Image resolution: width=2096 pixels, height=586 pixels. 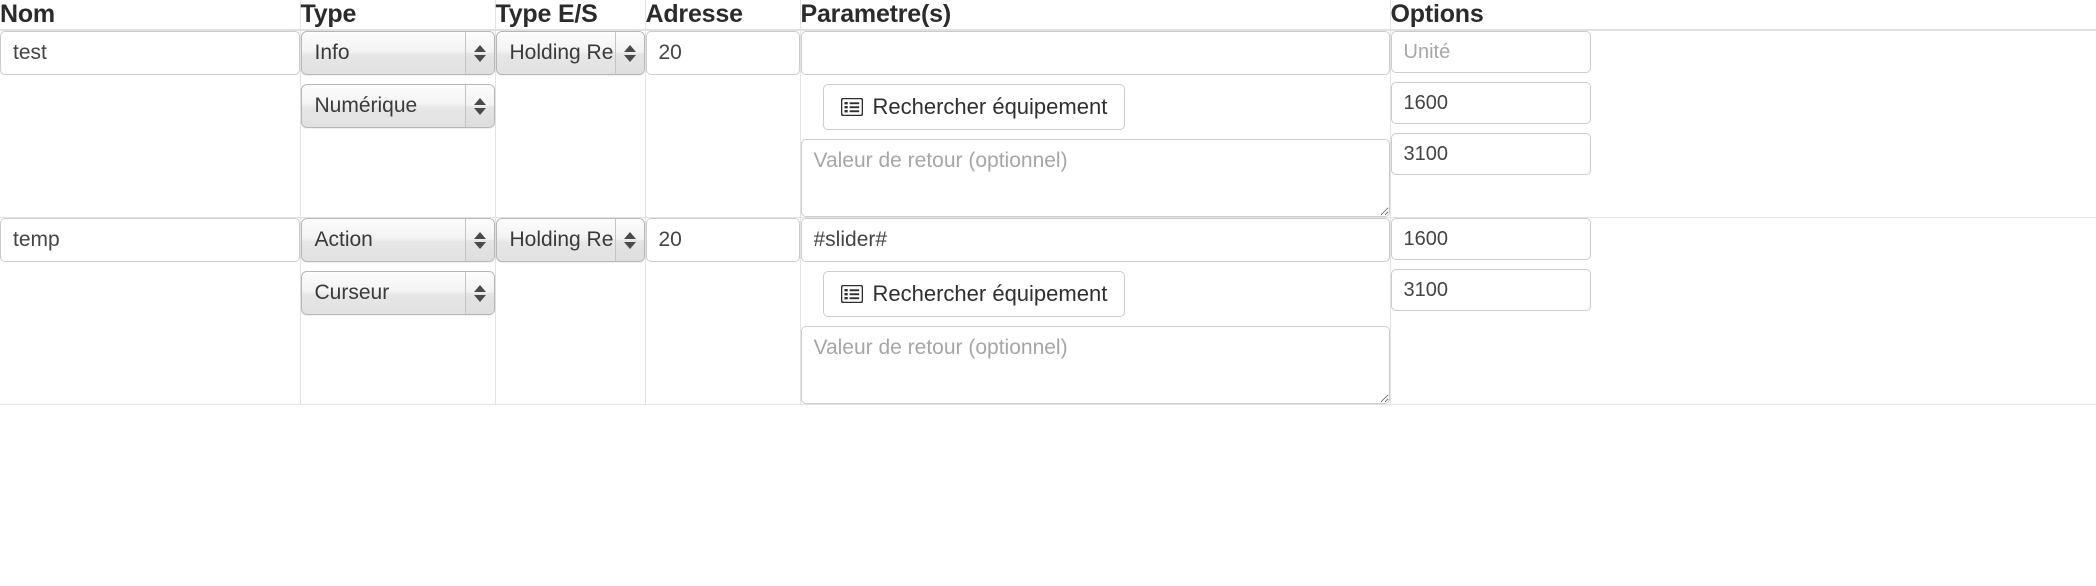 What do you see at coordinates (397, 53) in the screenshot?
I see `type-select: Info` at bounding box center [397, 53].